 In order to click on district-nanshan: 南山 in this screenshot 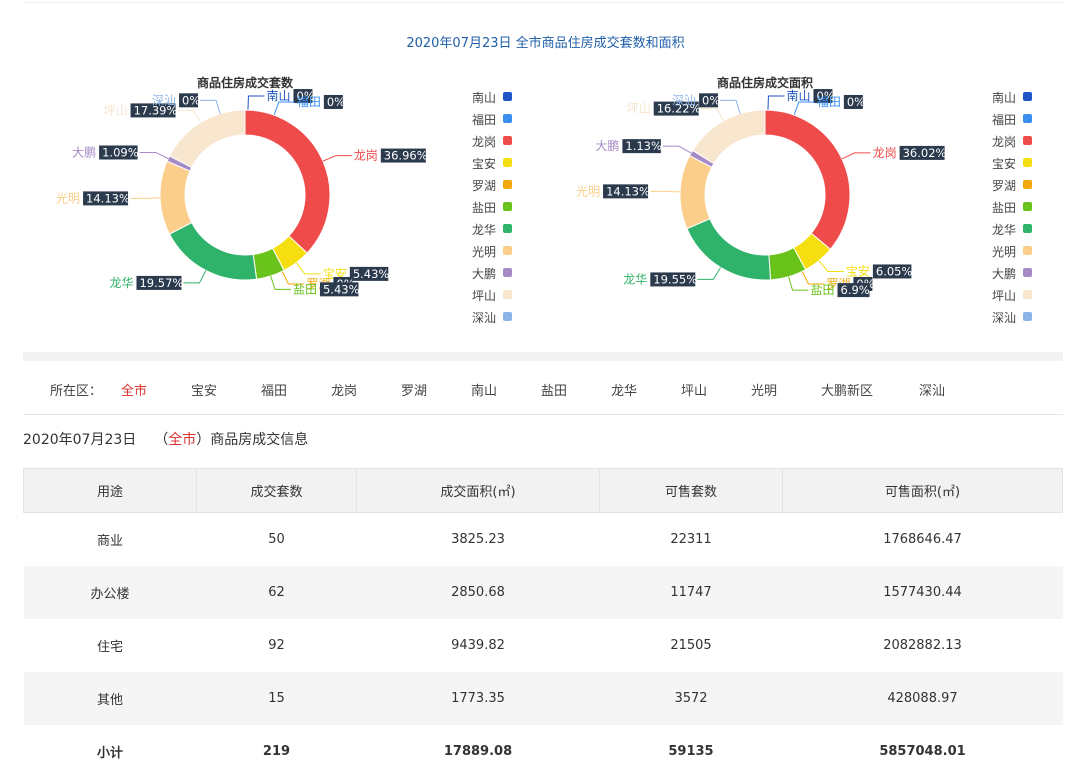, I will do `click(484, 389)`.